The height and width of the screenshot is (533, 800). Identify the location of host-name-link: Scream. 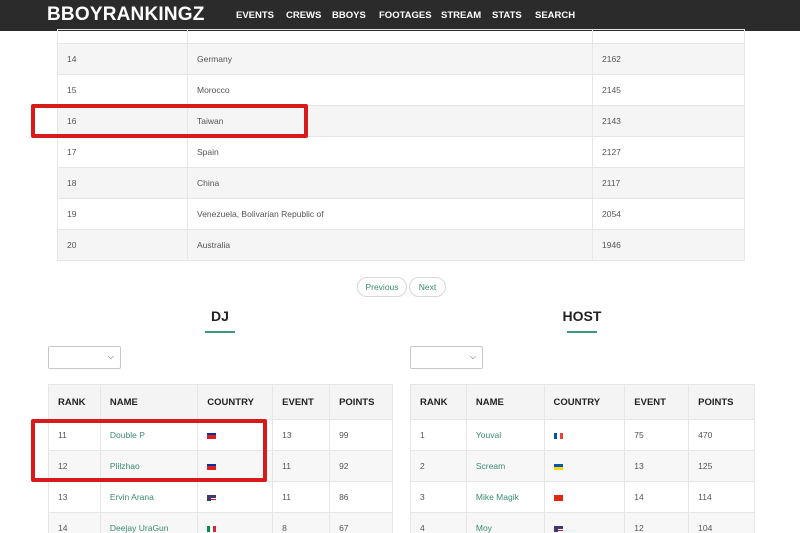
(505, 466).